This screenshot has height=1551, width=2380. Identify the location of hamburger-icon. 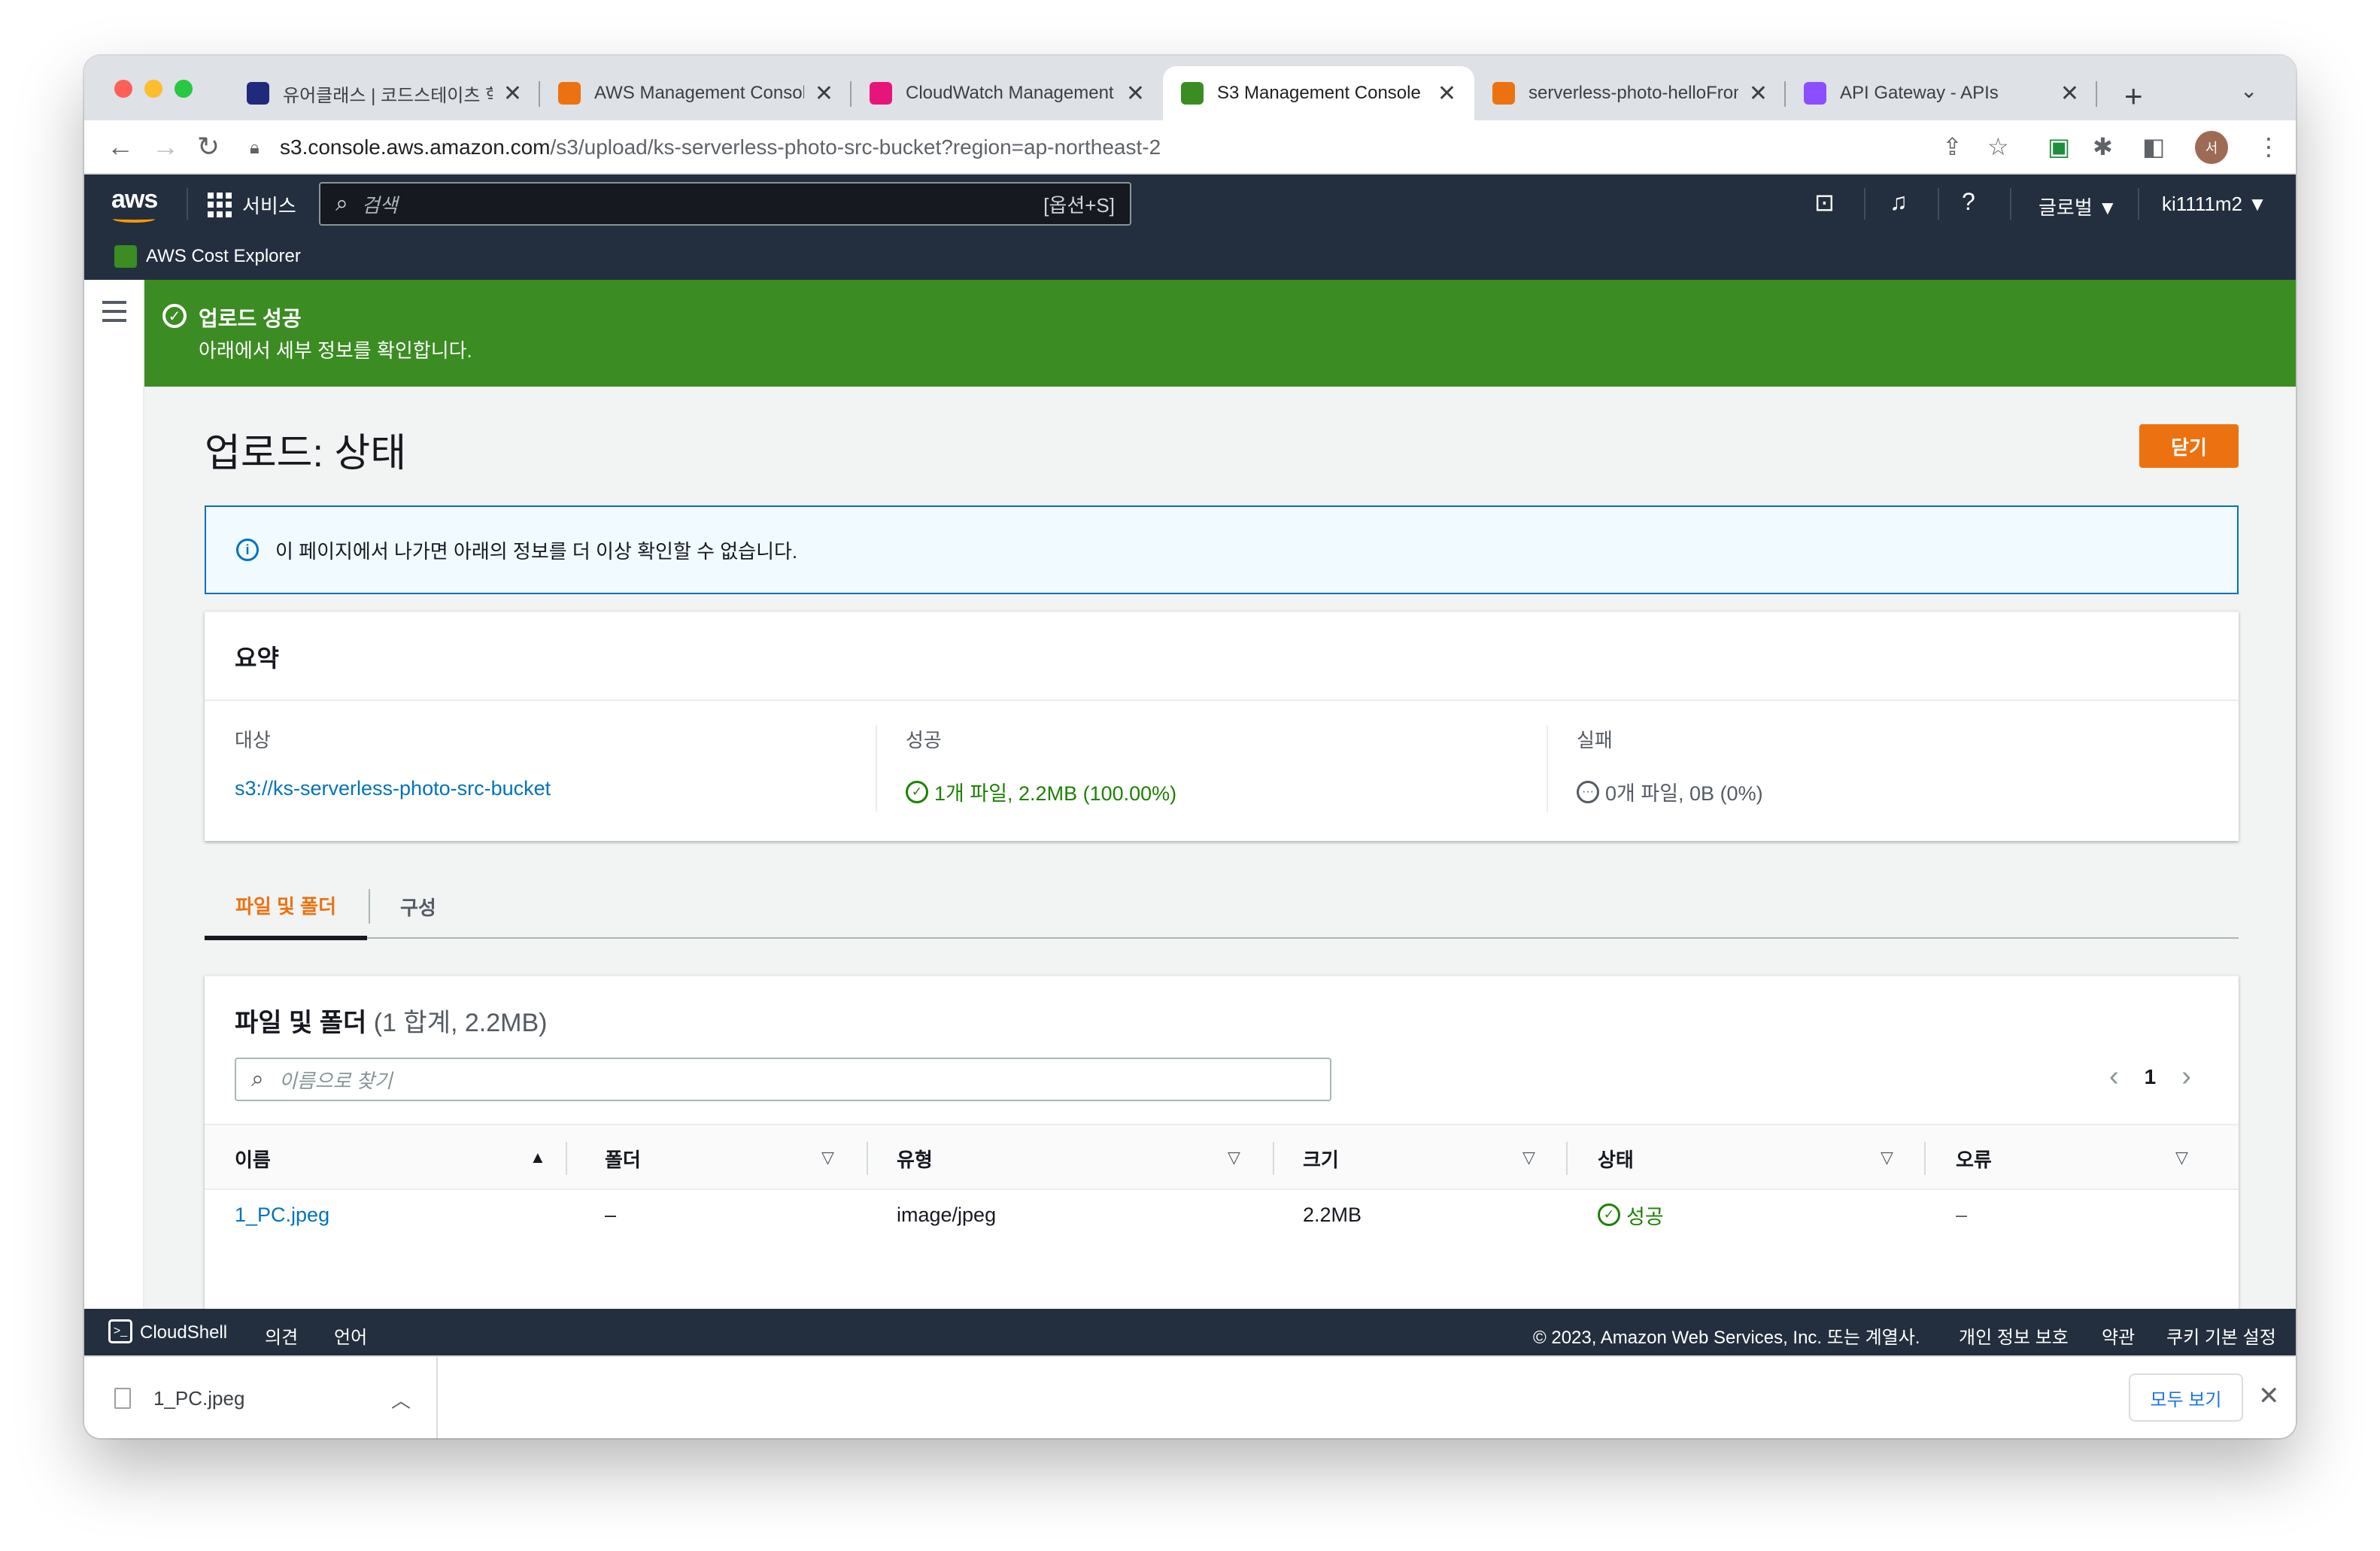
(114, 314).